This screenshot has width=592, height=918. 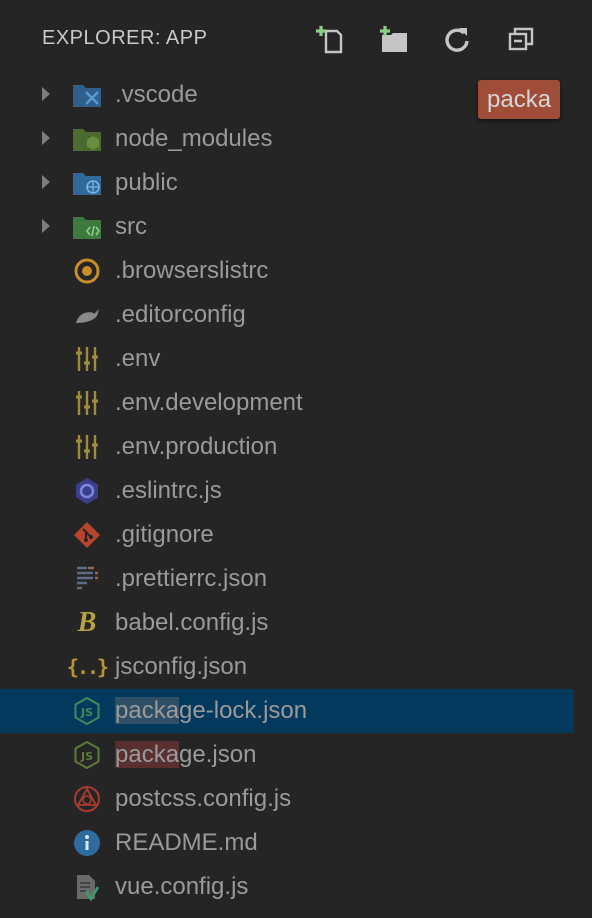 I want to click on eslint-icon, so click(x=87, y=491).